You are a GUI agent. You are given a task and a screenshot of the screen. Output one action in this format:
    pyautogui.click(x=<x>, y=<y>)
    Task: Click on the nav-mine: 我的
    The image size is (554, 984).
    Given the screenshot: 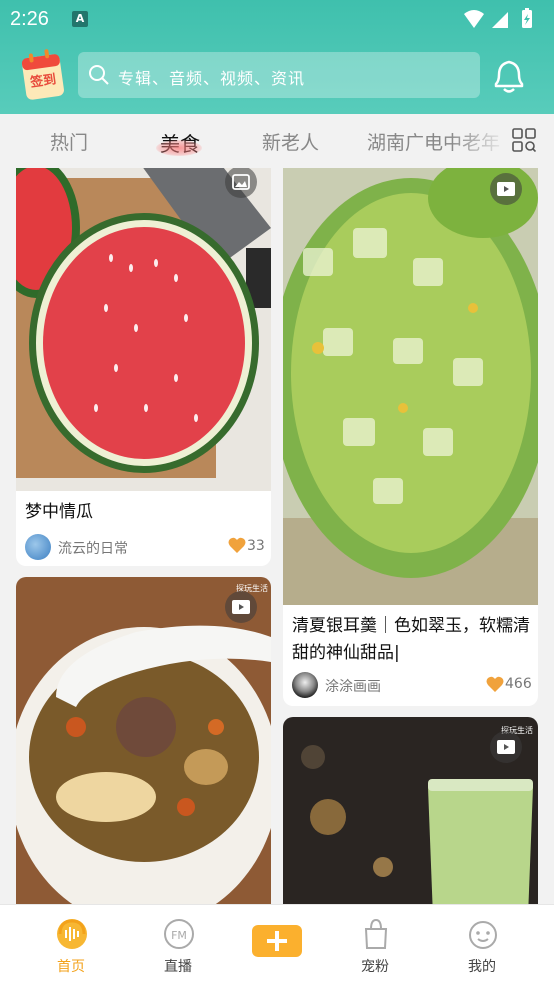 What is the action you would take?
    pyautogui.click(x=482, y=944)
    